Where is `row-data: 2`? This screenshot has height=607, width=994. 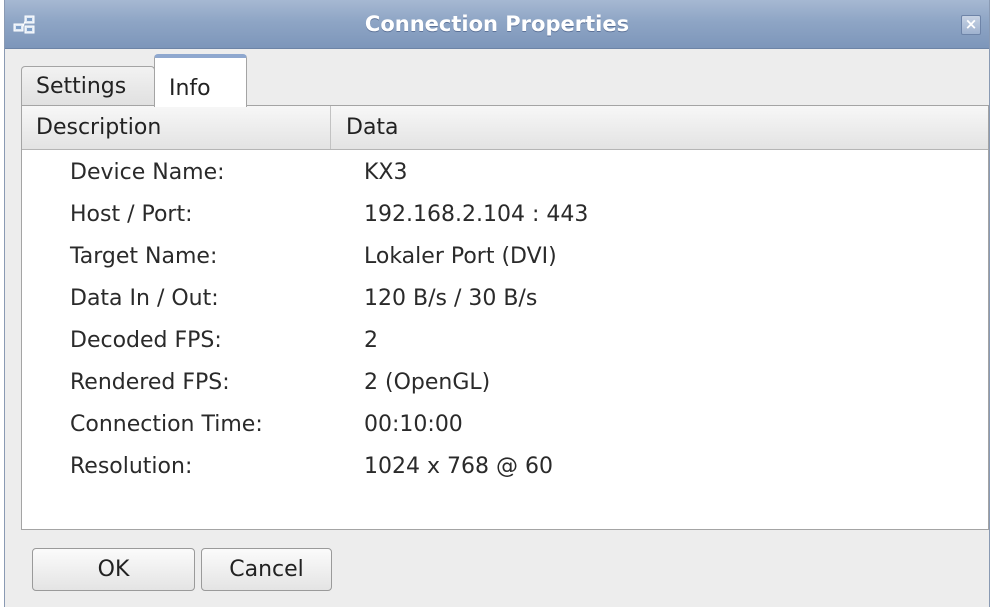 row-data: 2 is located at coordinates (371, 340).